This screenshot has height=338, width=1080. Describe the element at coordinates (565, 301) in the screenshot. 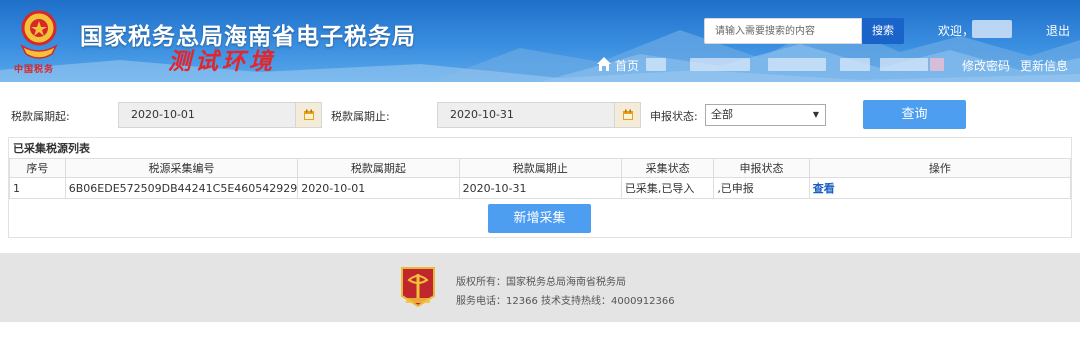

I see `service-phone-text: 服务电话：12366 技术支持热线：4000912366` at that location.